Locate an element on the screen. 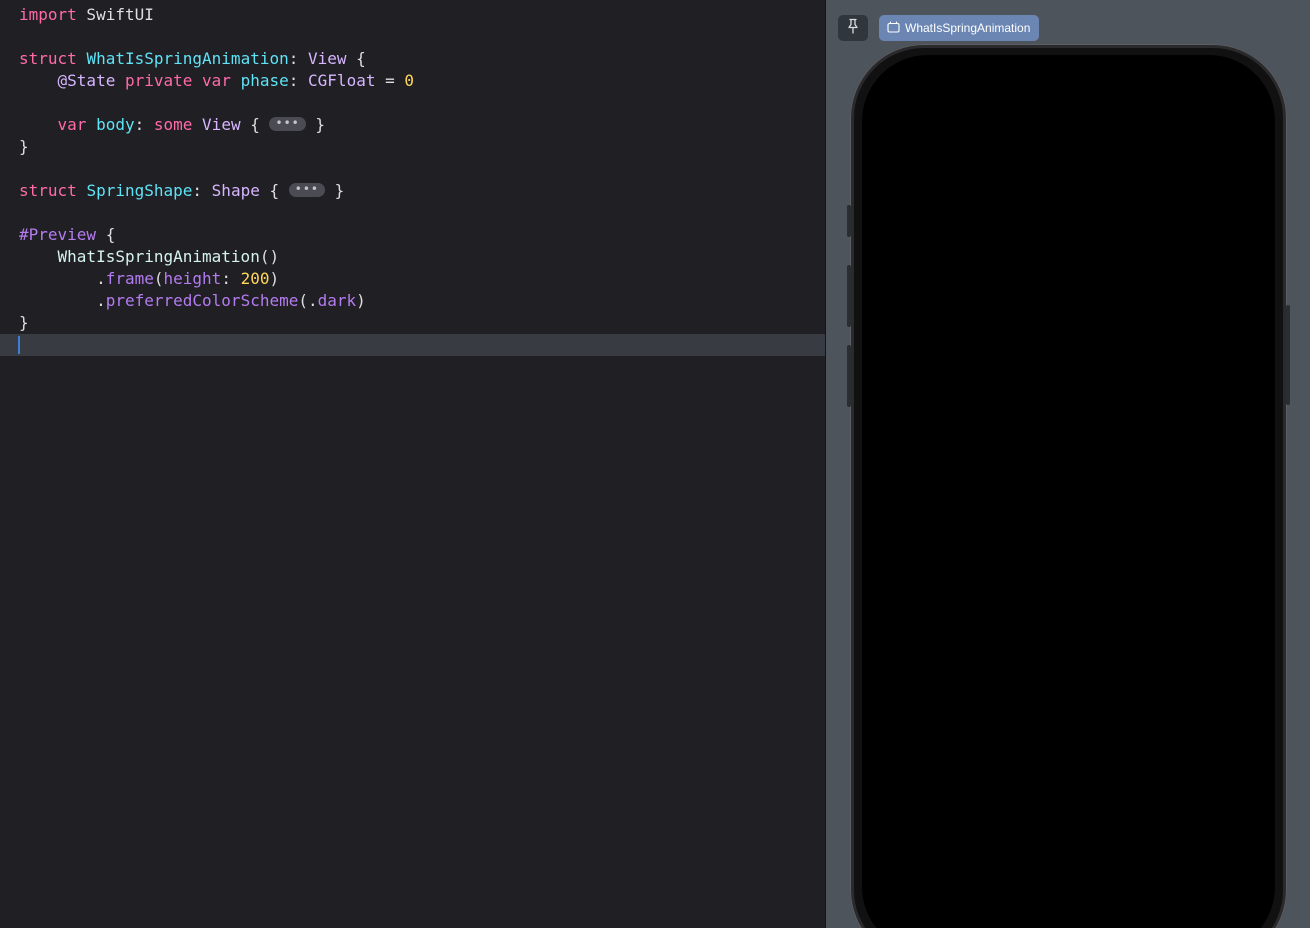 This screenshot has height=928, width=1310. pin-icon is located at coordinates (853, 28).